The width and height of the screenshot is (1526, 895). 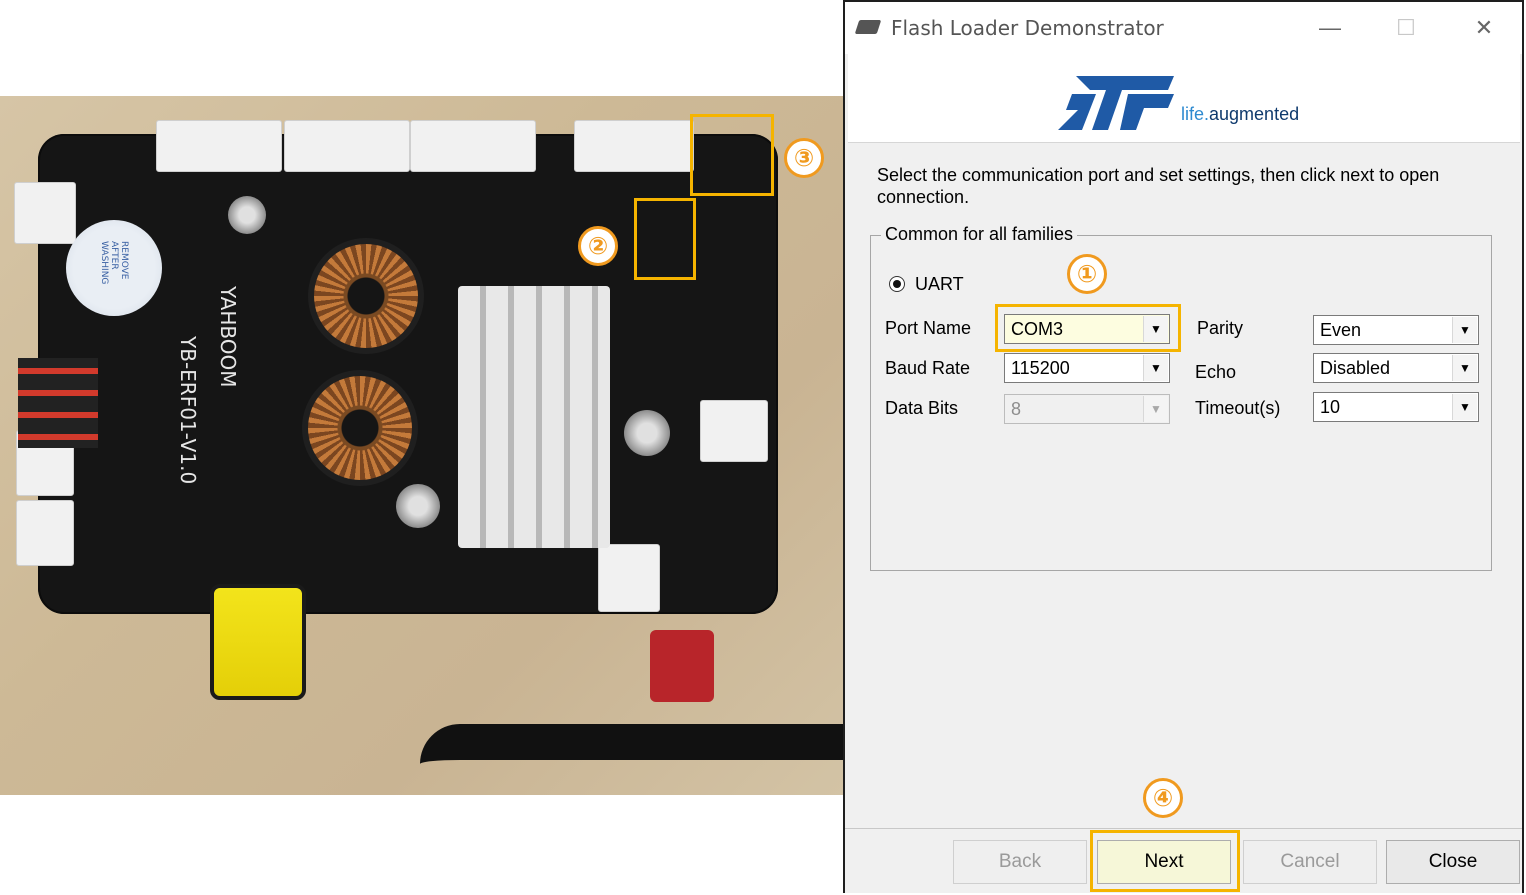 What do you see at coordinates (732, 155) in the screenshot?
I see `highlight-reset-button` at bounding box center [732, 155].